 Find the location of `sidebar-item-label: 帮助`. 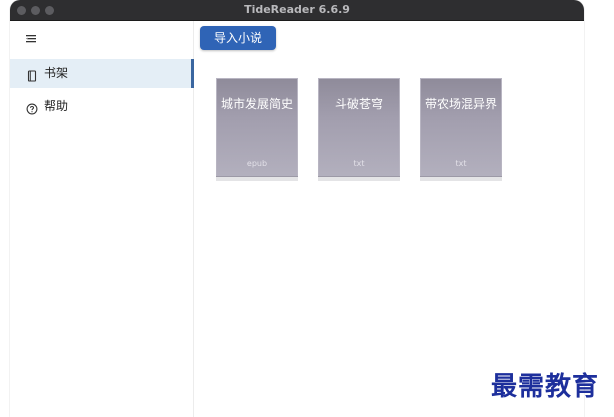

sidebar-item-label: 帮助 is located at coordinates (56, 106).